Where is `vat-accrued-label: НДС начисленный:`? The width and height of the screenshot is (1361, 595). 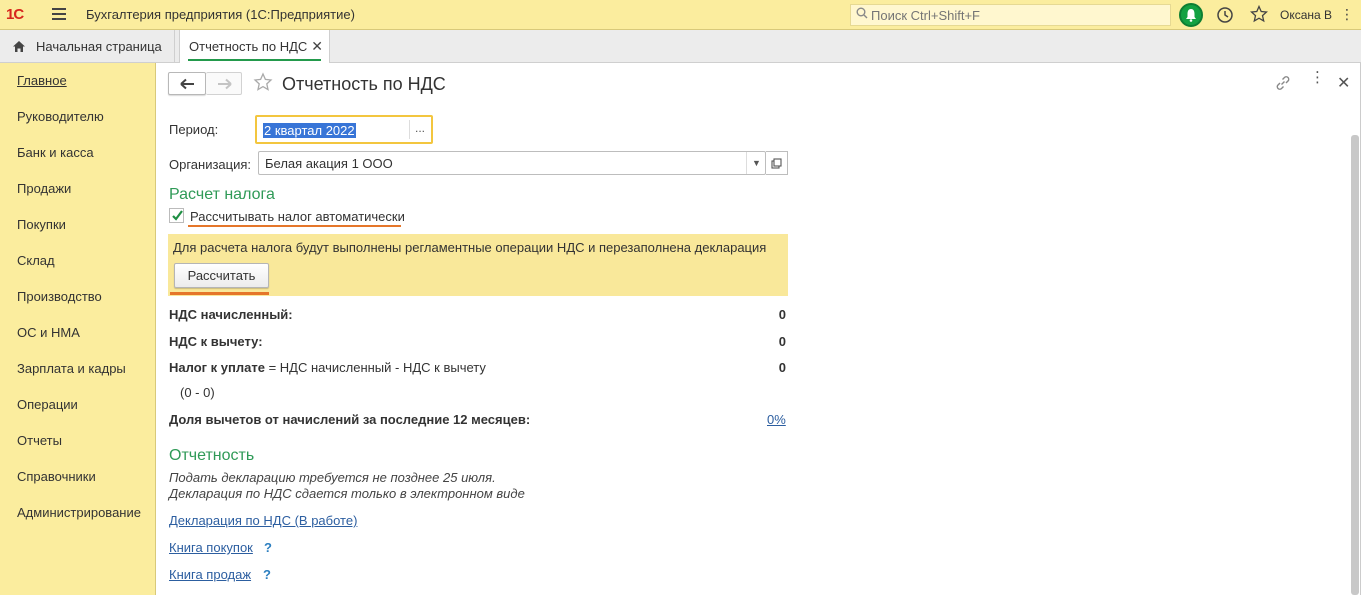 vat-accrued-label: НДС начисленный: is located at coordinates (231, 314).